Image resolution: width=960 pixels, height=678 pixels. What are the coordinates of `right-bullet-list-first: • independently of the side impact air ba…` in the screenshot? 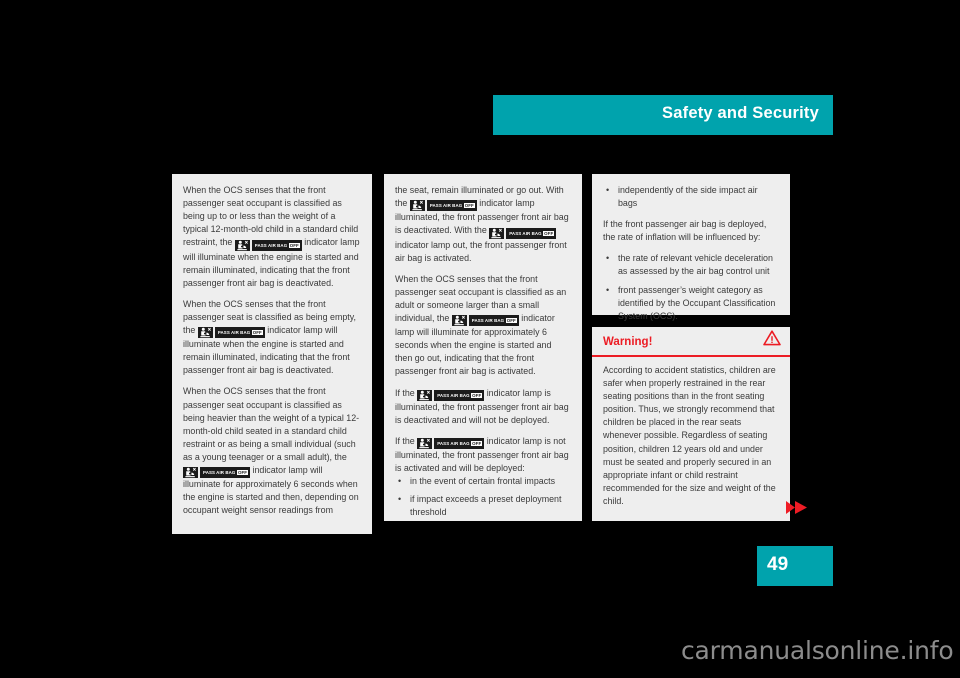 It's located at (691, 197).